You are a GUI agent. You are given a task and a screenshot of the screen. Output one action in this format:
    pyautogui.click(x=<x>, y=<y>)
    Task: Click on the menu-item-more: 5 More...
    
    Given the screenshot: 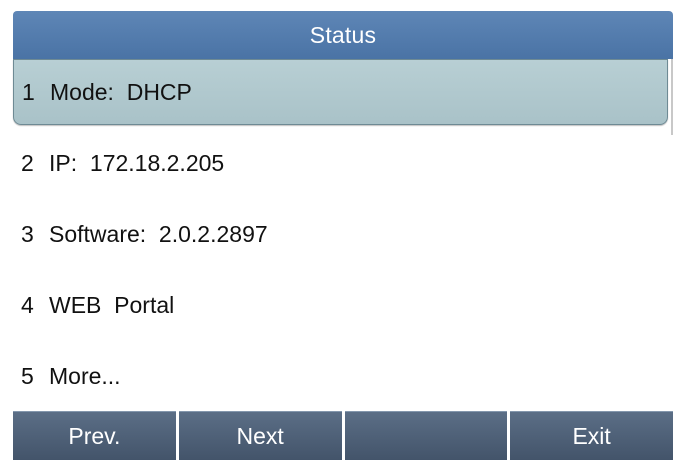 What is the action you would take?
    pyautogui.click(x=340, y=376)
    